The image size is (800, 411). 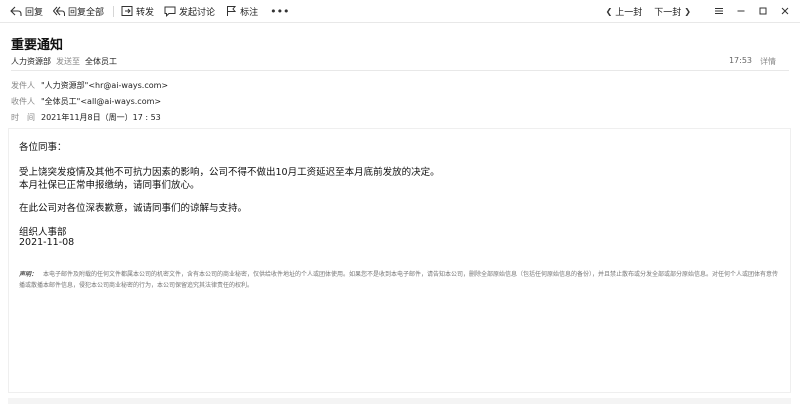 What do you see at coordinates (101, 101) in the screenshot?
I see `to-address: "全体员工"<all@ai-ways.com>` at bounding box center [101, 101].